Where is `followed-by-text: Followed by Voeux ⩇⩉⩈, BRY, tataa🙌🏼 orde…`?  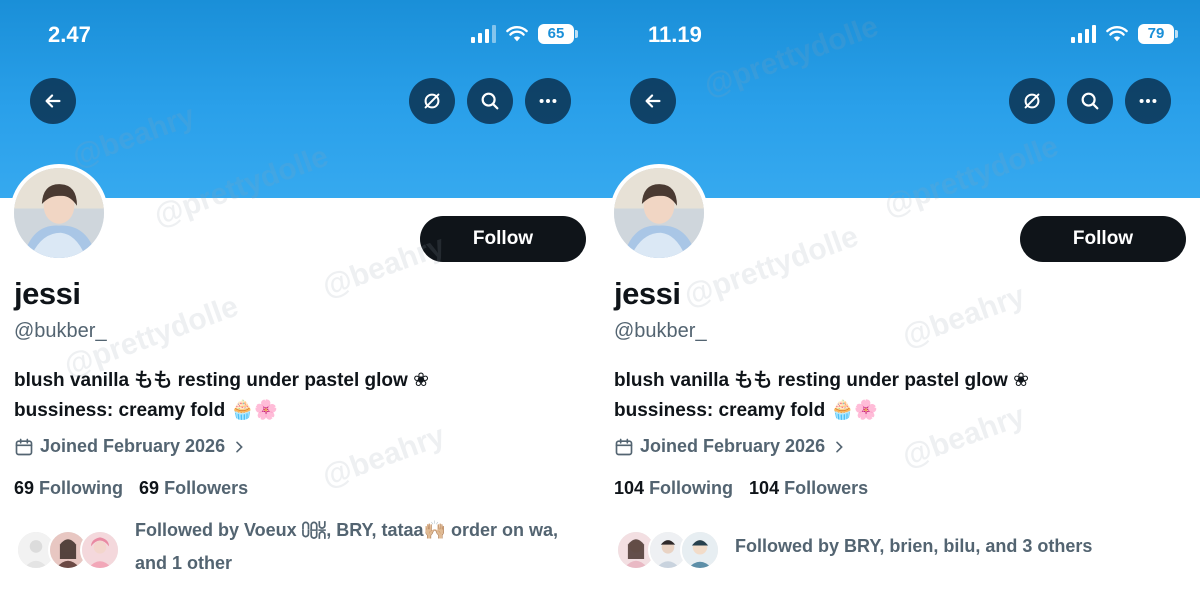 followed-by-text: Followed by Voeux ⩇⩉⩈, BRY, tataa🙌🏼 orde… is located at coordinates (360, 547).